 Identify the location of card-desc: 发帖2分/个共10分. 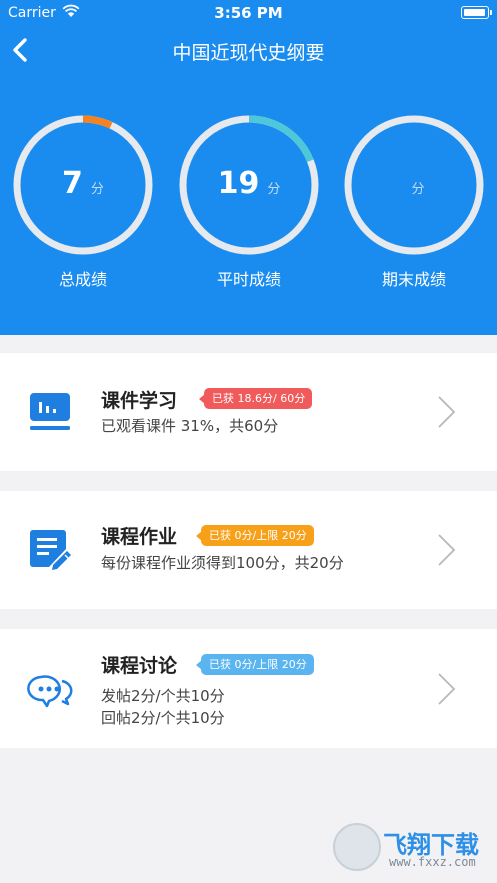
(163, 696).